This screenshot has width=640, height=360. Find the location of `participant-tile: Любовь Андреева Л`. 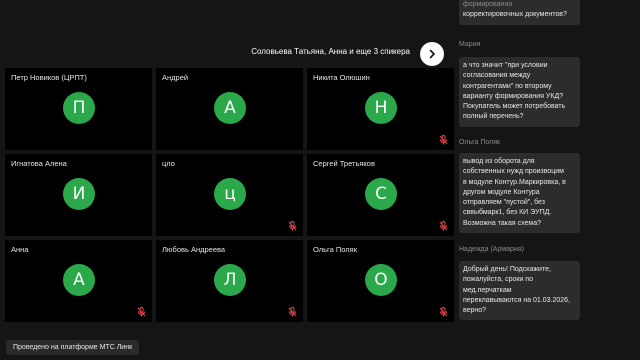

participant-tile: Любовь Андреева Л is located at coordinates (229, 281).